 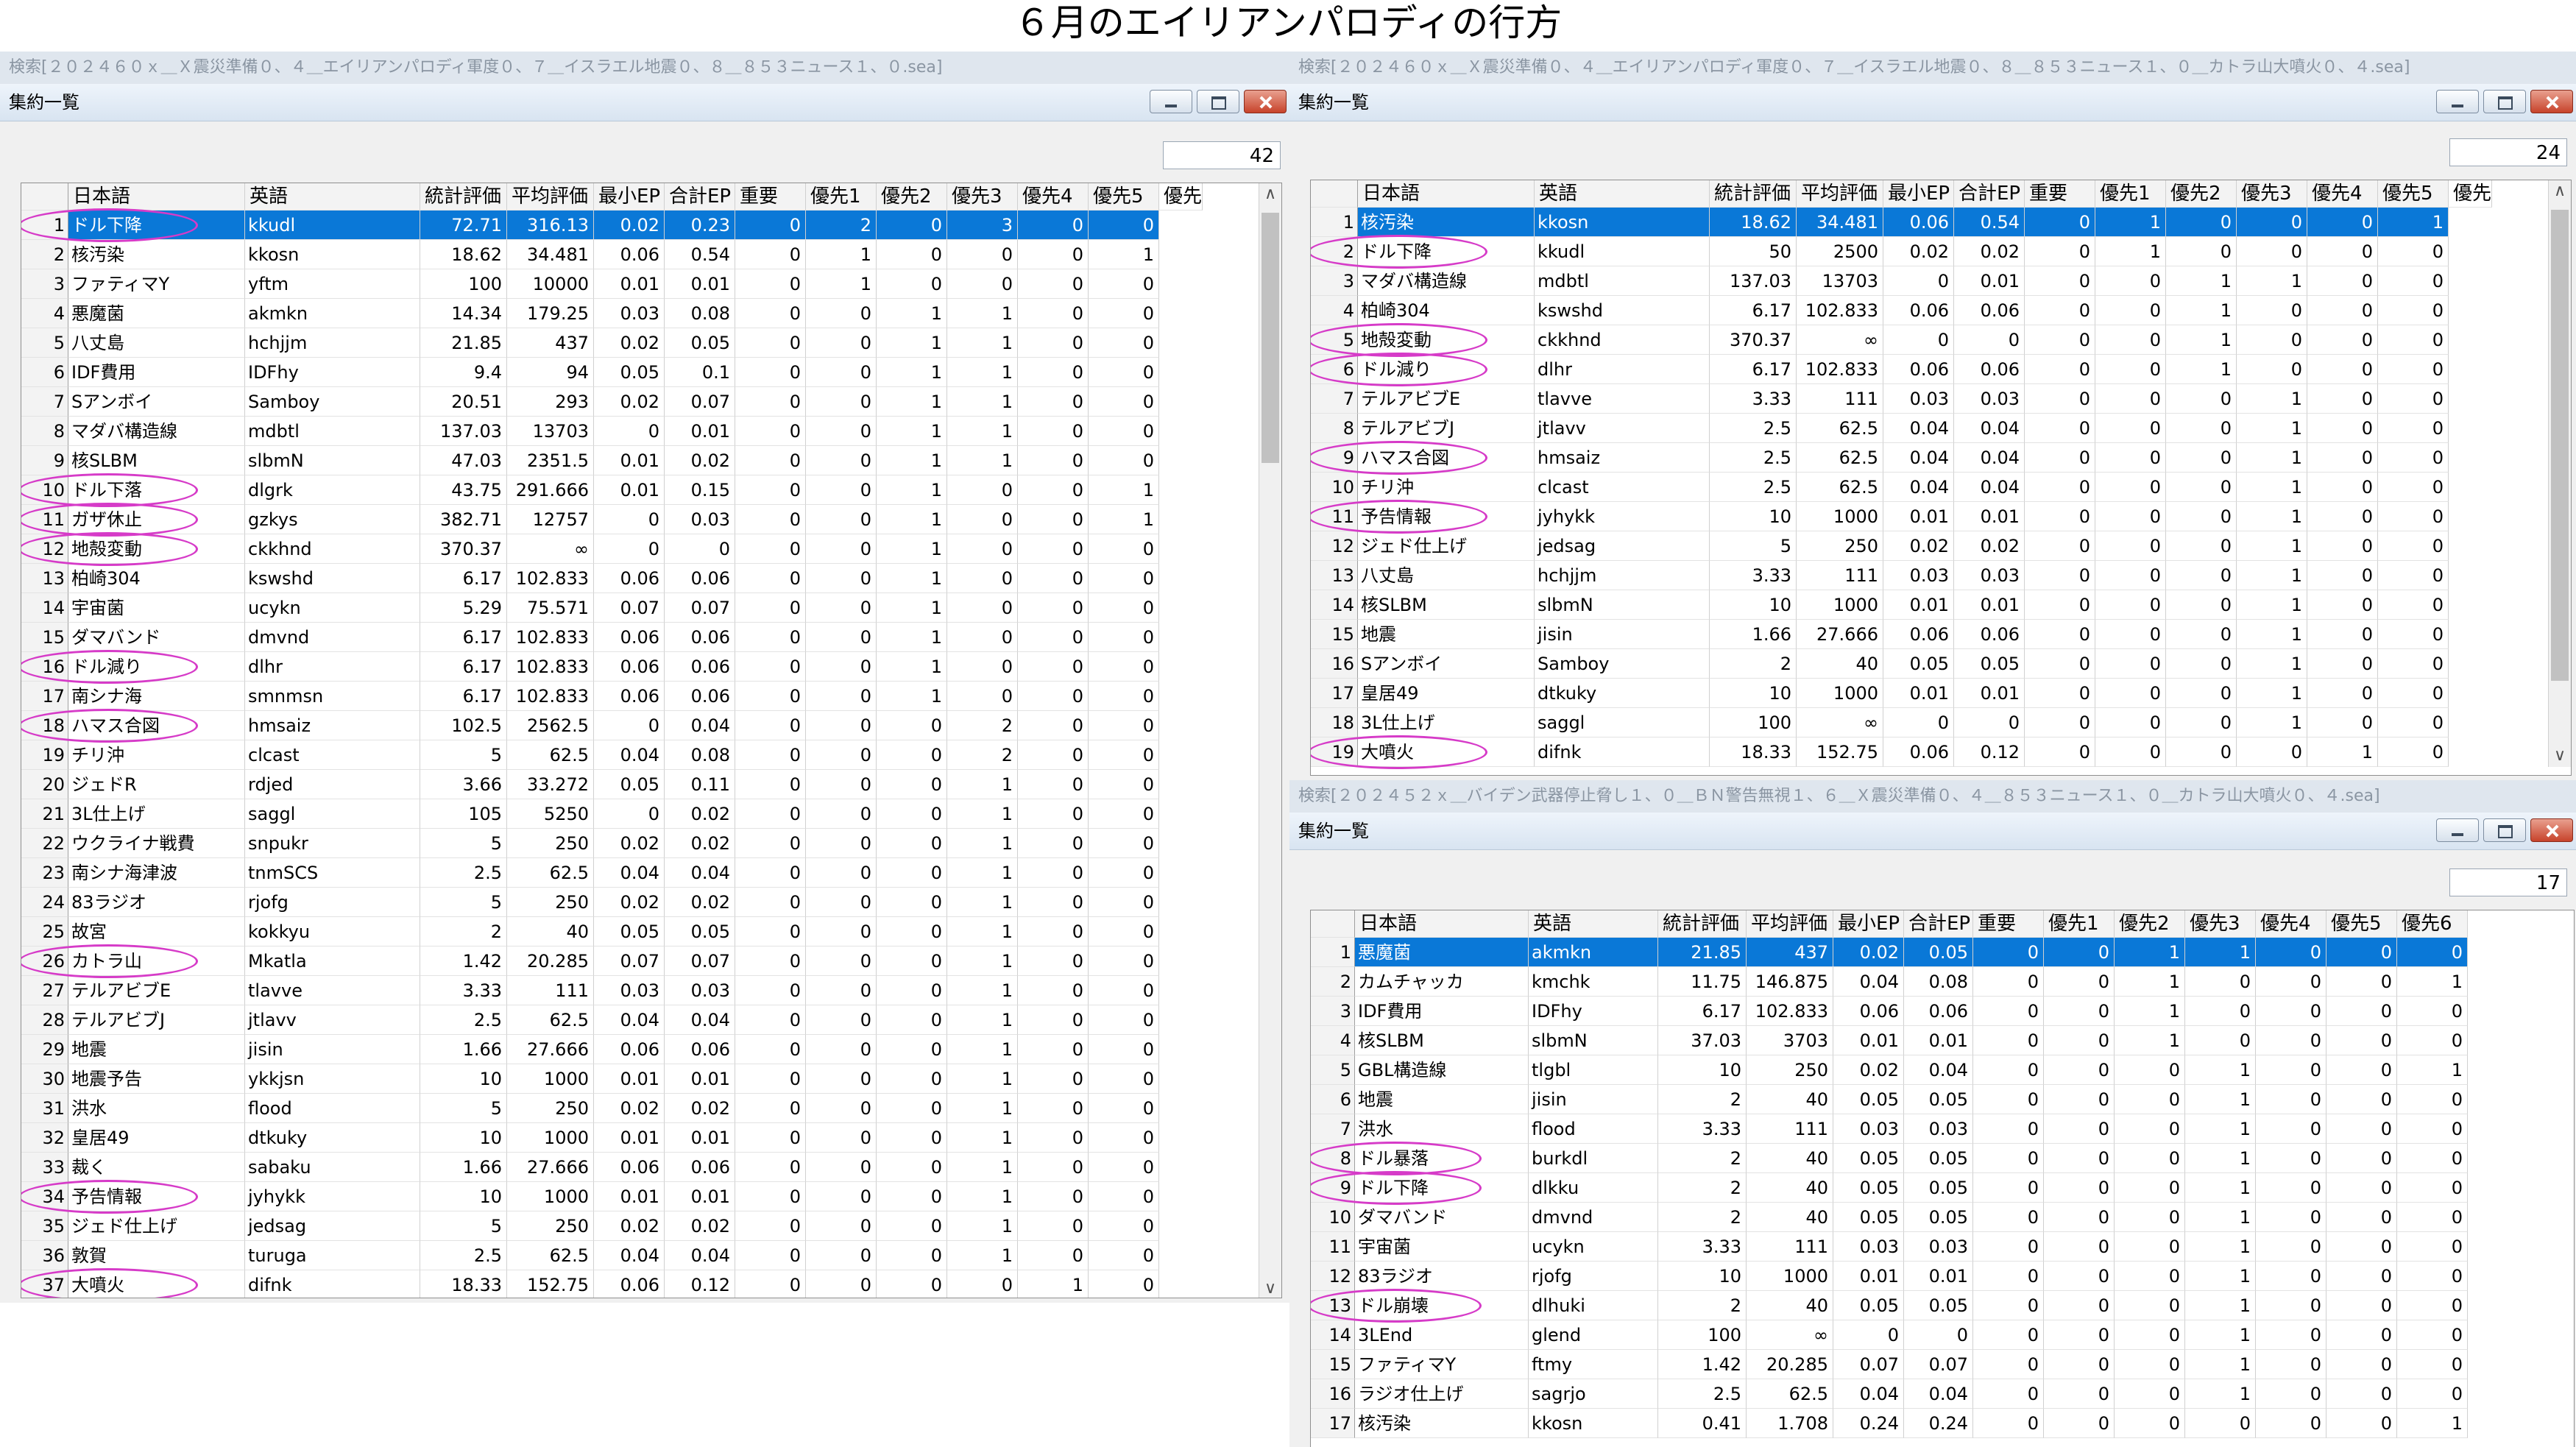 I want to click on table-row: 34 予告情報 jyhykk 10 1000 0.01 0.01 0 0 0 1 0 0, so click(x=590, y=1196).